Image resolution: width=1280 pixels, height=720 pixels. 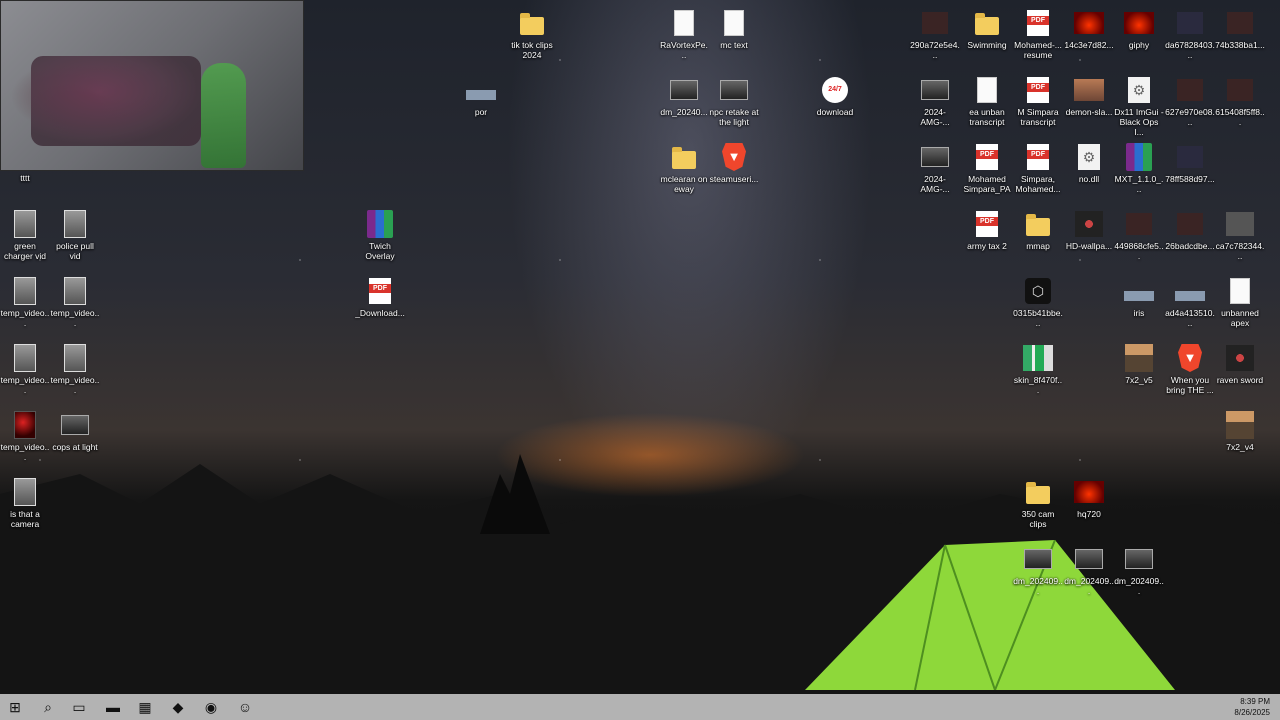 I want to click on desktop-icon: por, so click(x=481, y=96).